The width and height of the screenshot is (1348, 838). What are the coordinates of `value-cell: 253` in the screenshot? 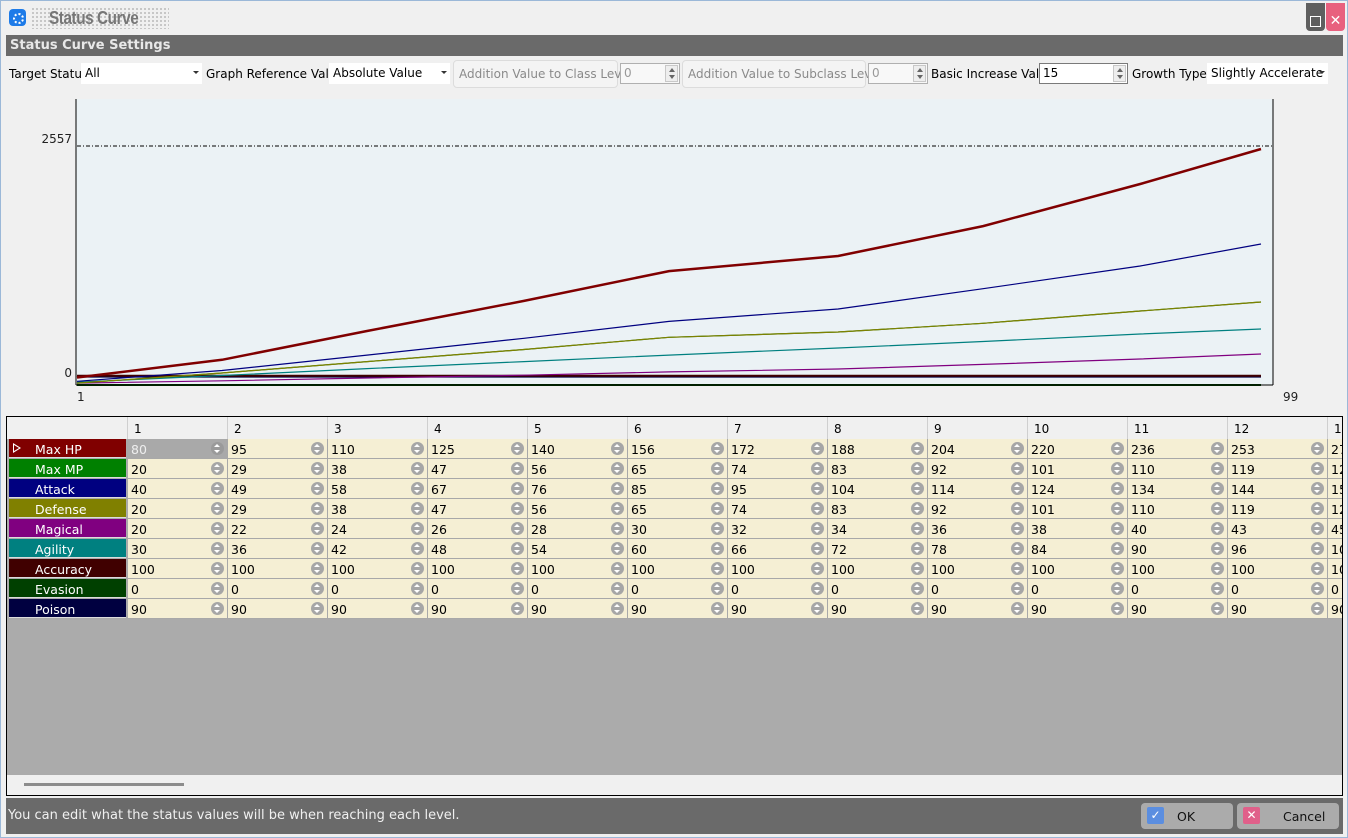 It's located at (1277, 449).